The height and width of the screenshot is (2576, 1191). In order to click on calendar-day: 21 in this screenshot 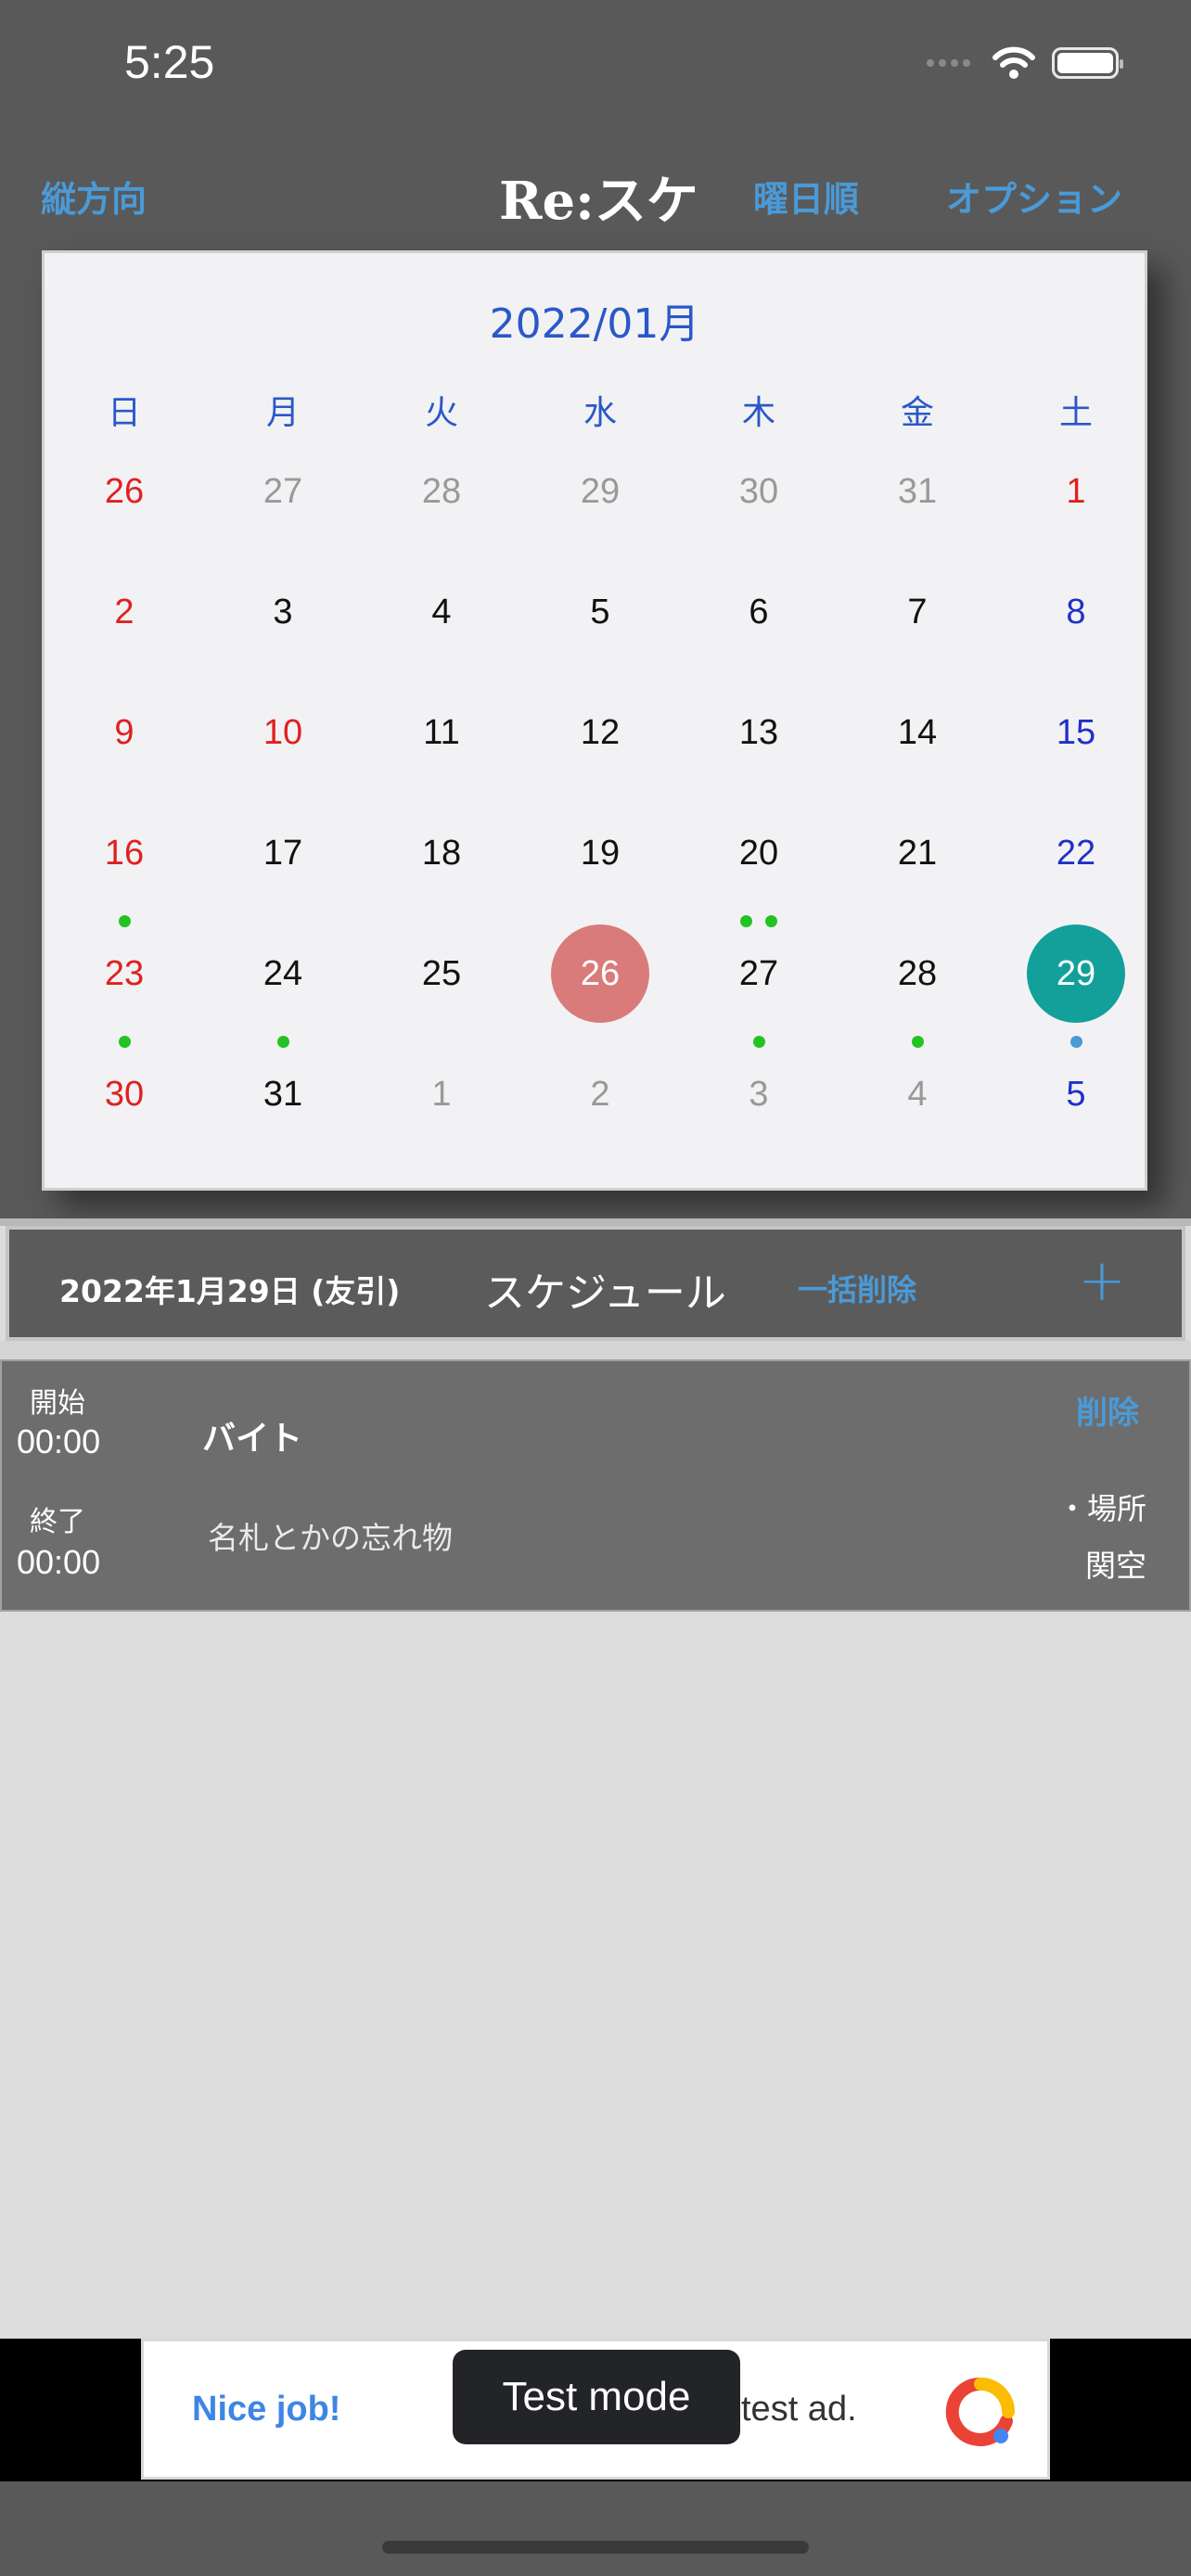, I will do `click(918, 853)`.